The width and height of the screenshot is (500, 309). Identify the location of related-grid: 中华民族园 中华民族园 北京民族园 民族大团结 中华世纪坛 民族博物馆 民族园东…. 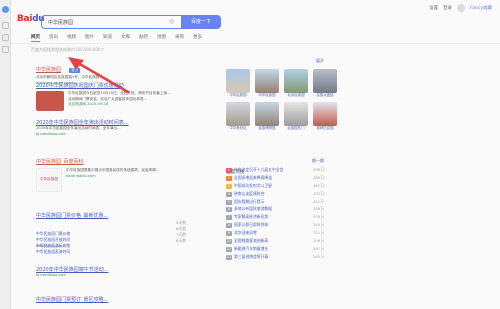
(281, 100).